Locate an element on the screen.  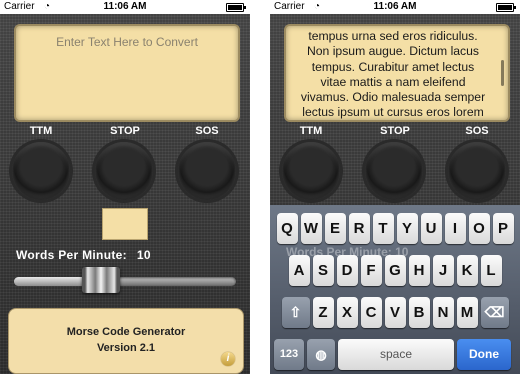
key-e: E is located at coordinates (335, 228).